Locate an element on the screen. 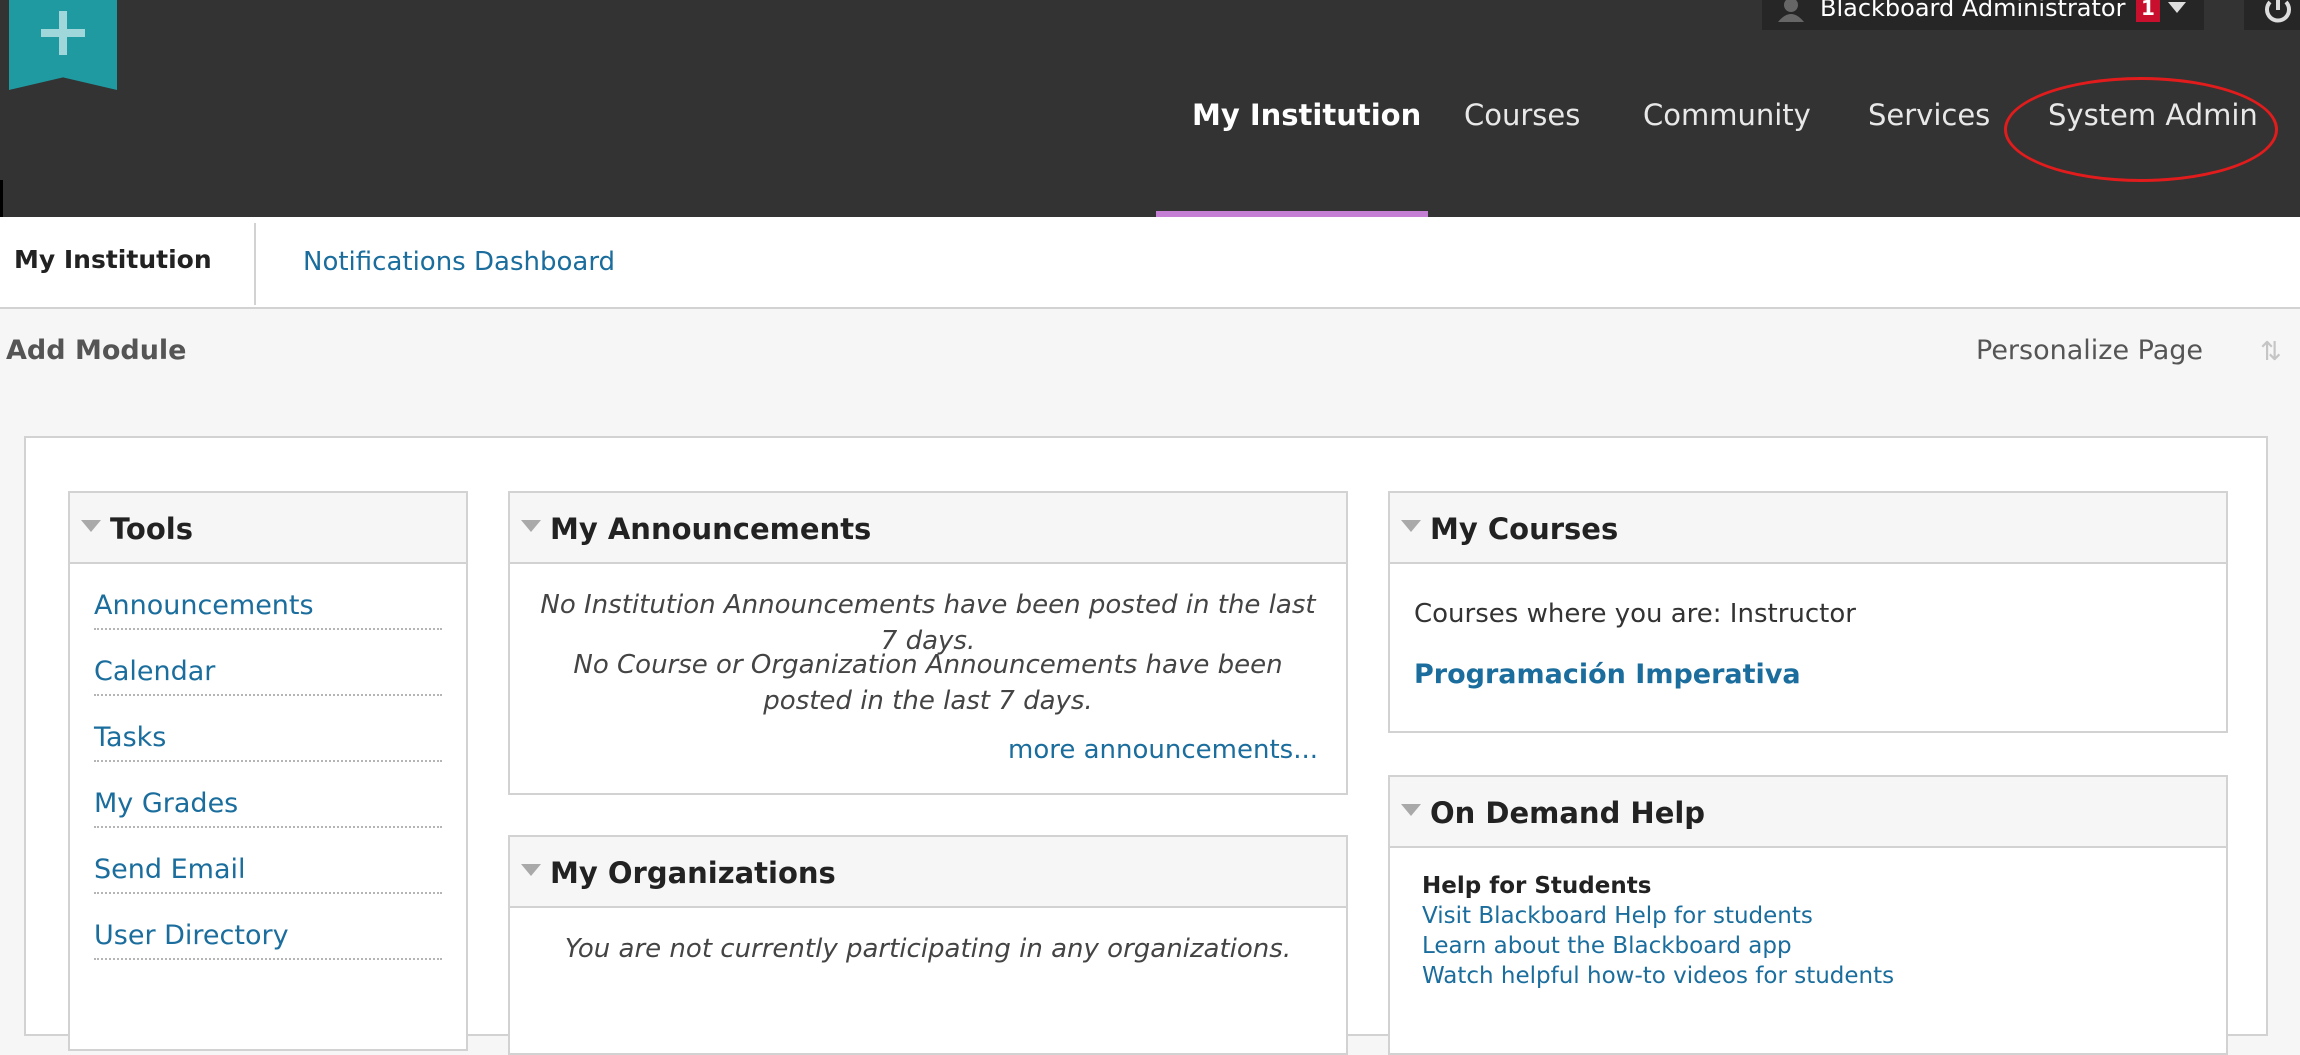  page-toolbar: Add Module Personalize Page ⇅ is located at coordinates (1150, 354).